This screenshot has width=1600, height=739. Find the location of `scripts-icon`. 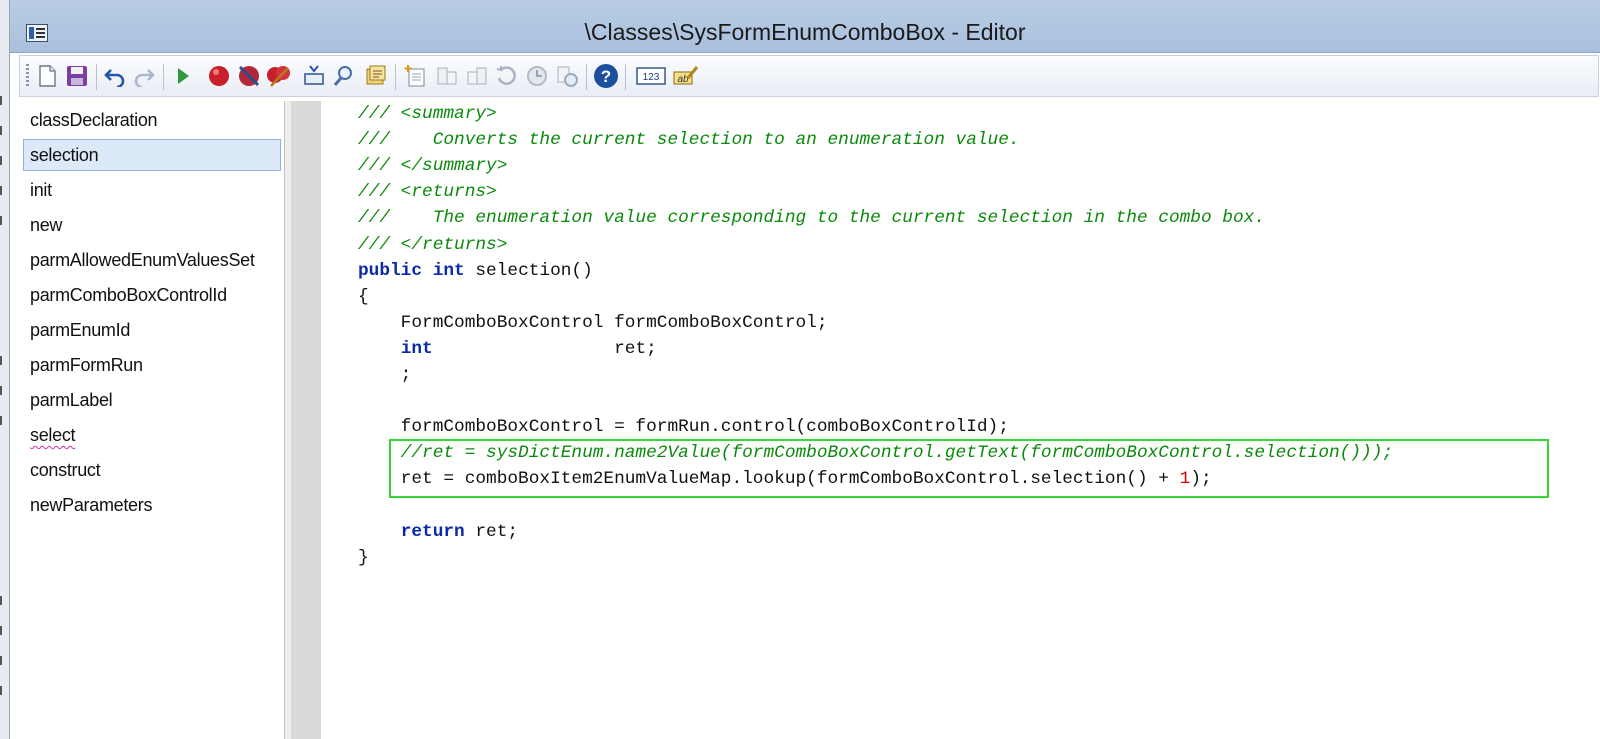

scripts-icon is located at coordinates (376, 76).